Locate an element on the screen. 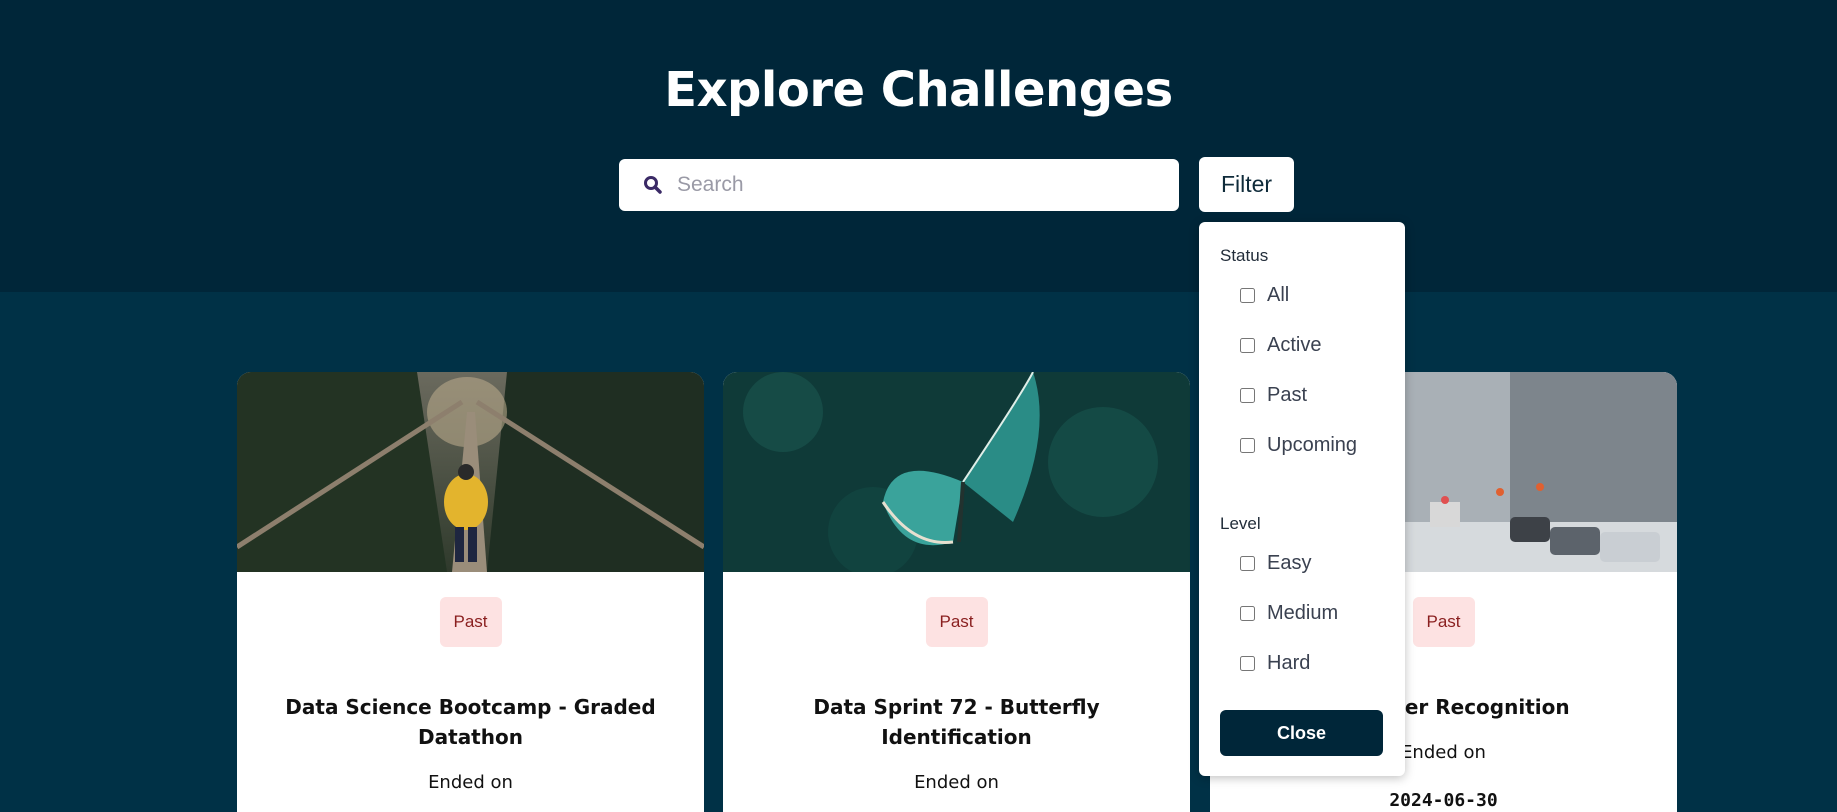  option-label: Past is located at coordinates (1287, 395).